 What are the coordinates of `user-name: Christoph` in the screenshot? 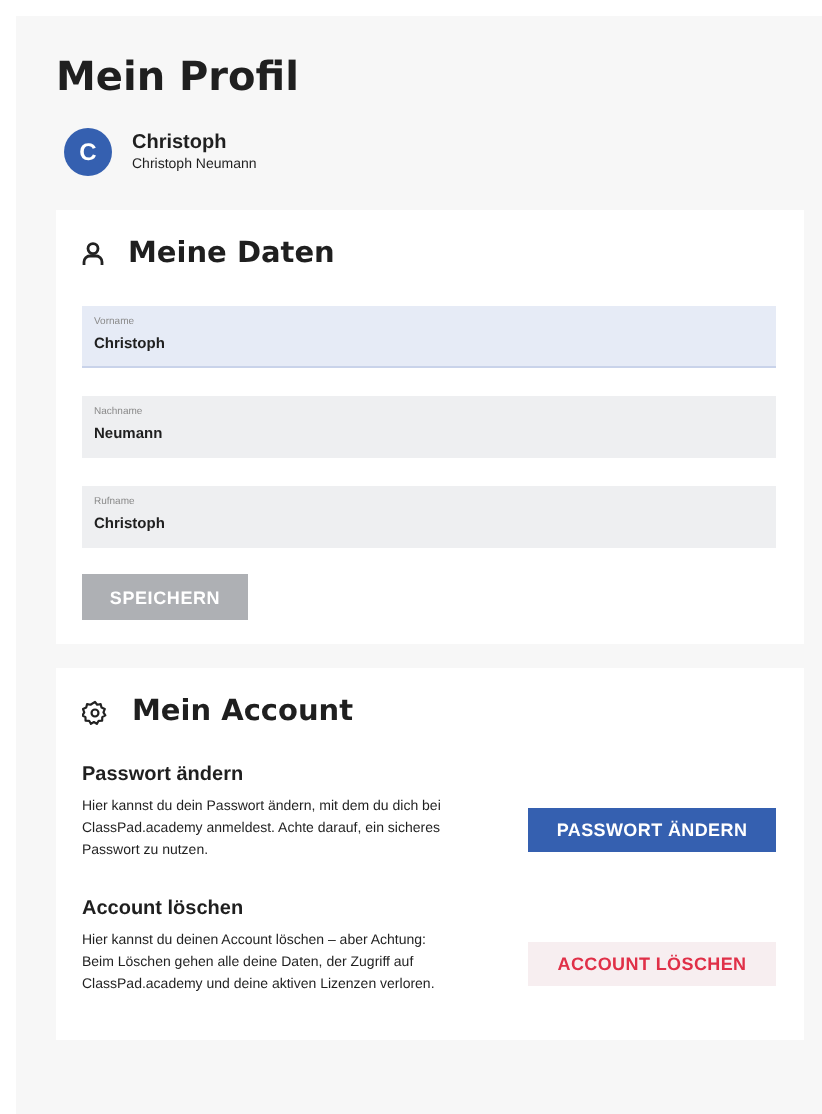 It's located at (180, 143).